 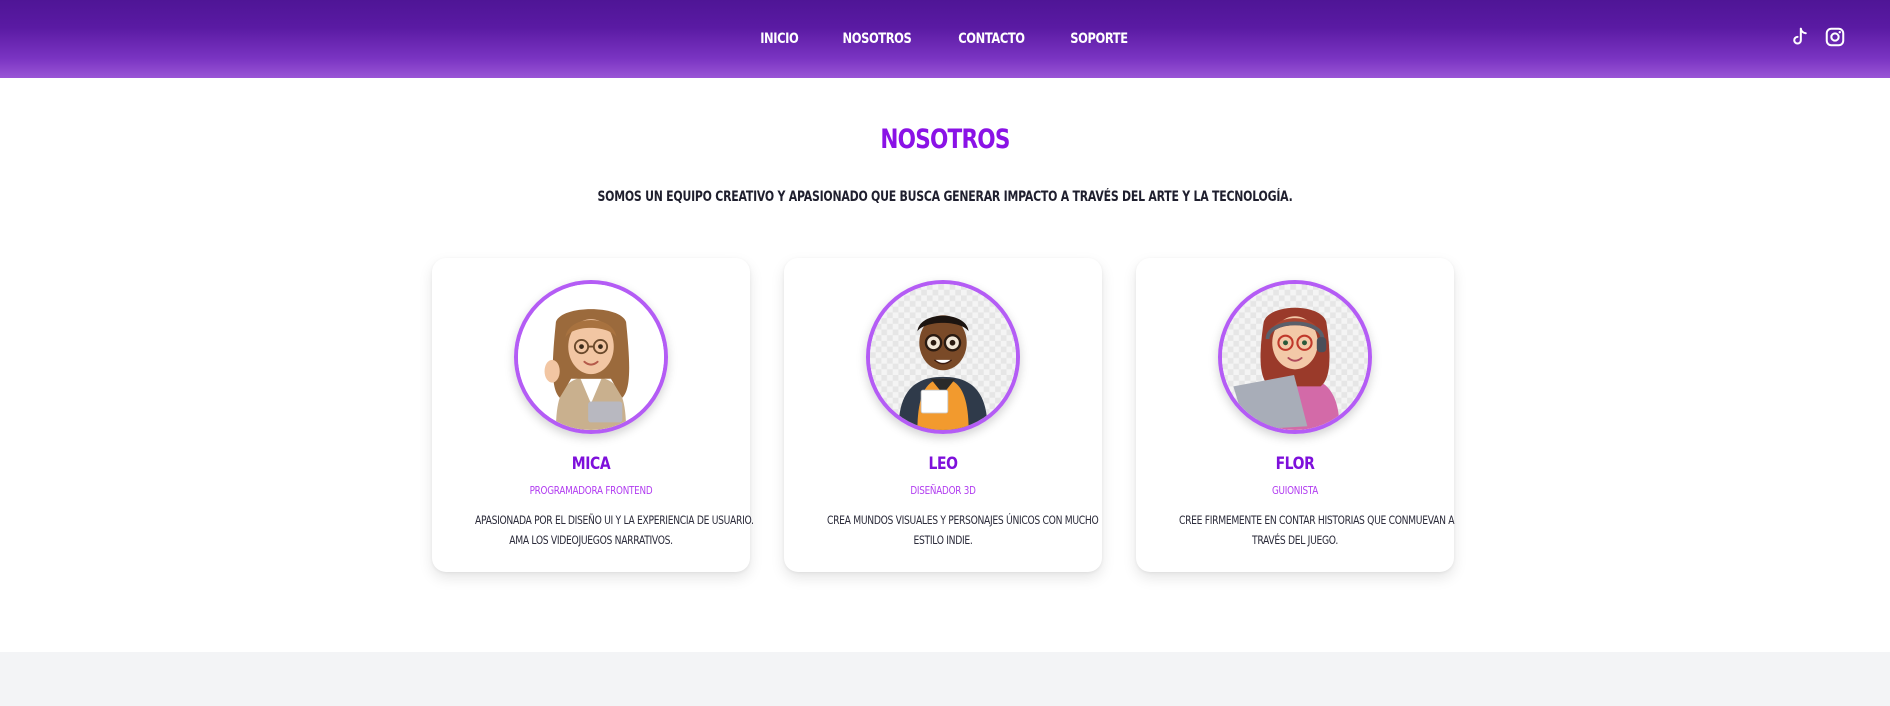 I want to click on member-role: DISEÑADOR 3D, so click(x=943, y=490).